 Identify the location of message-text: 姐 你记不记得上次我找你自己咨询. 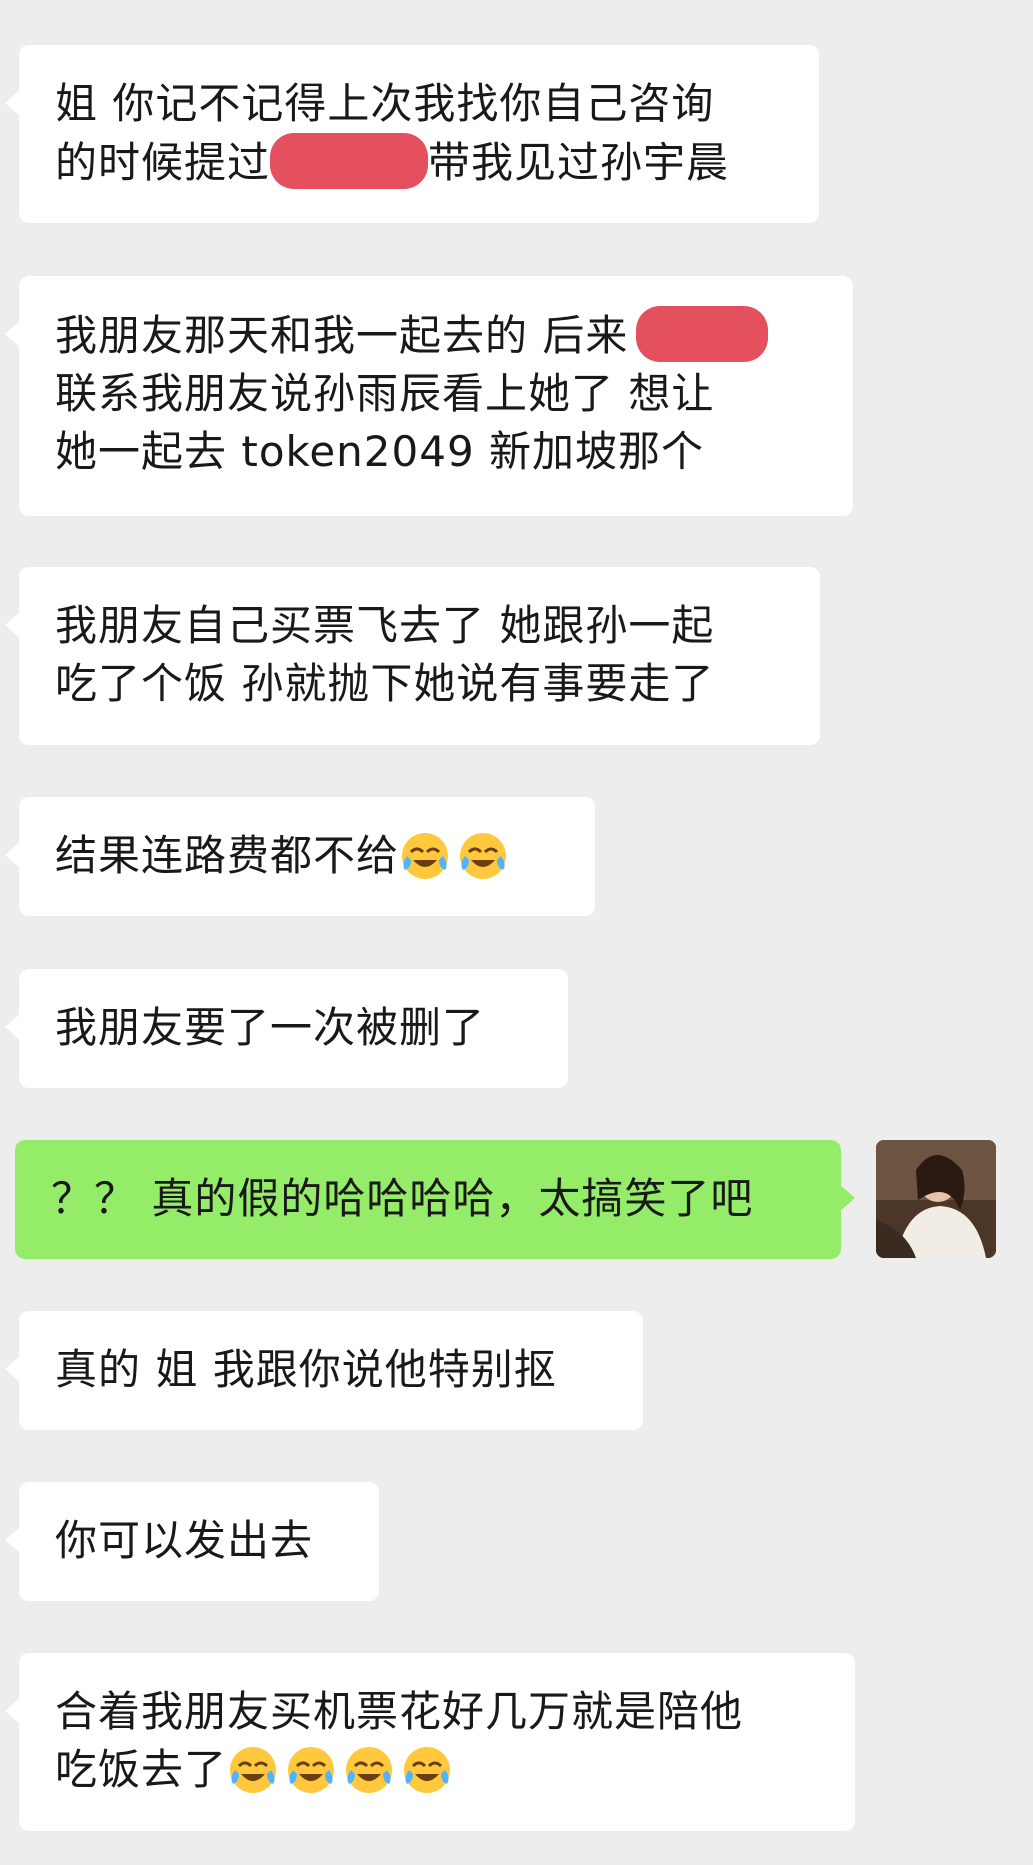
(385, 103).